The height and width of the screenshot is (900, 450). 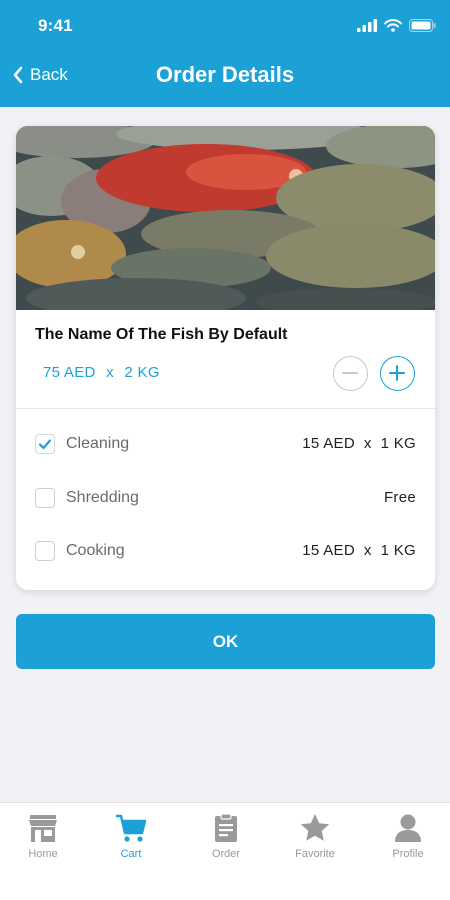 I want to click on cart-icon, so click(x=131, y=828).